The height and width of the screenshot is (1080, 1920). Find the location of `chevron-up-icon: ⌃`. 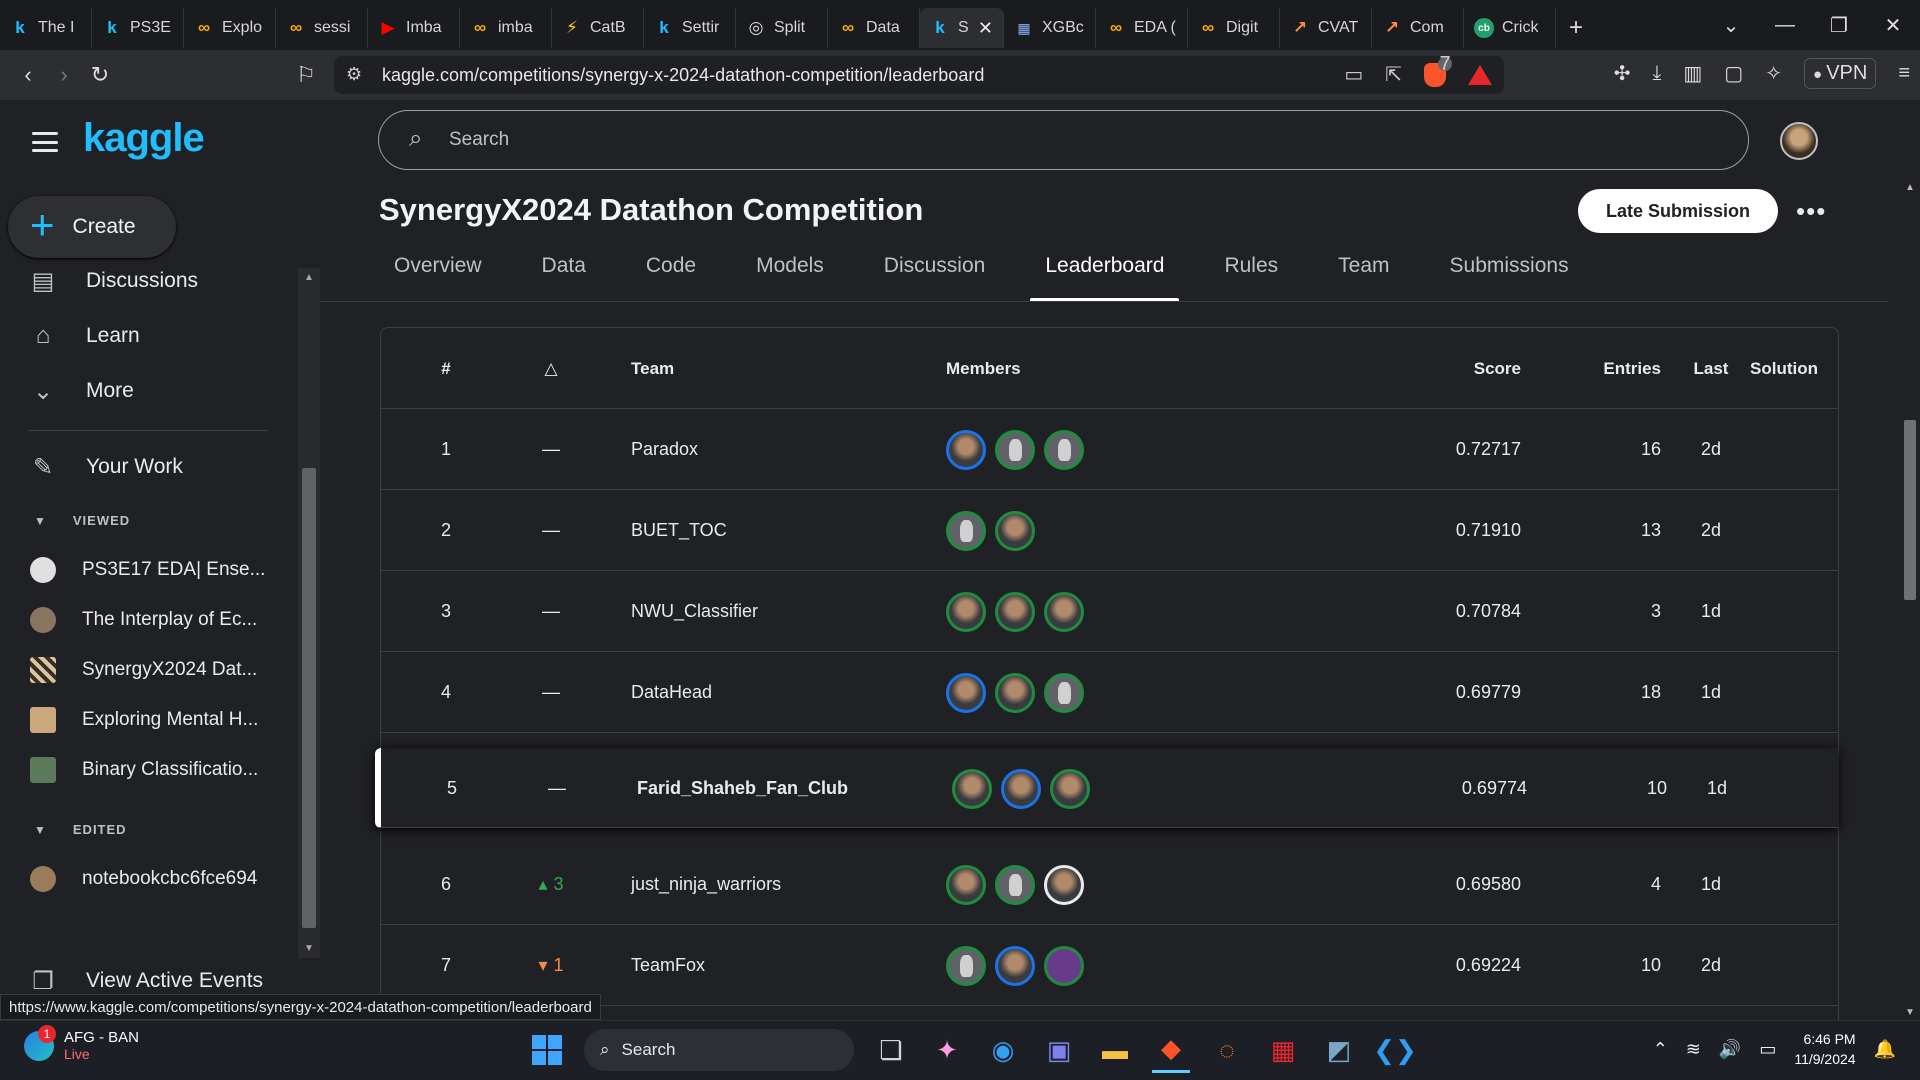

chevron-up-icon: ⌃ is located at coordinates (1660, 1049).